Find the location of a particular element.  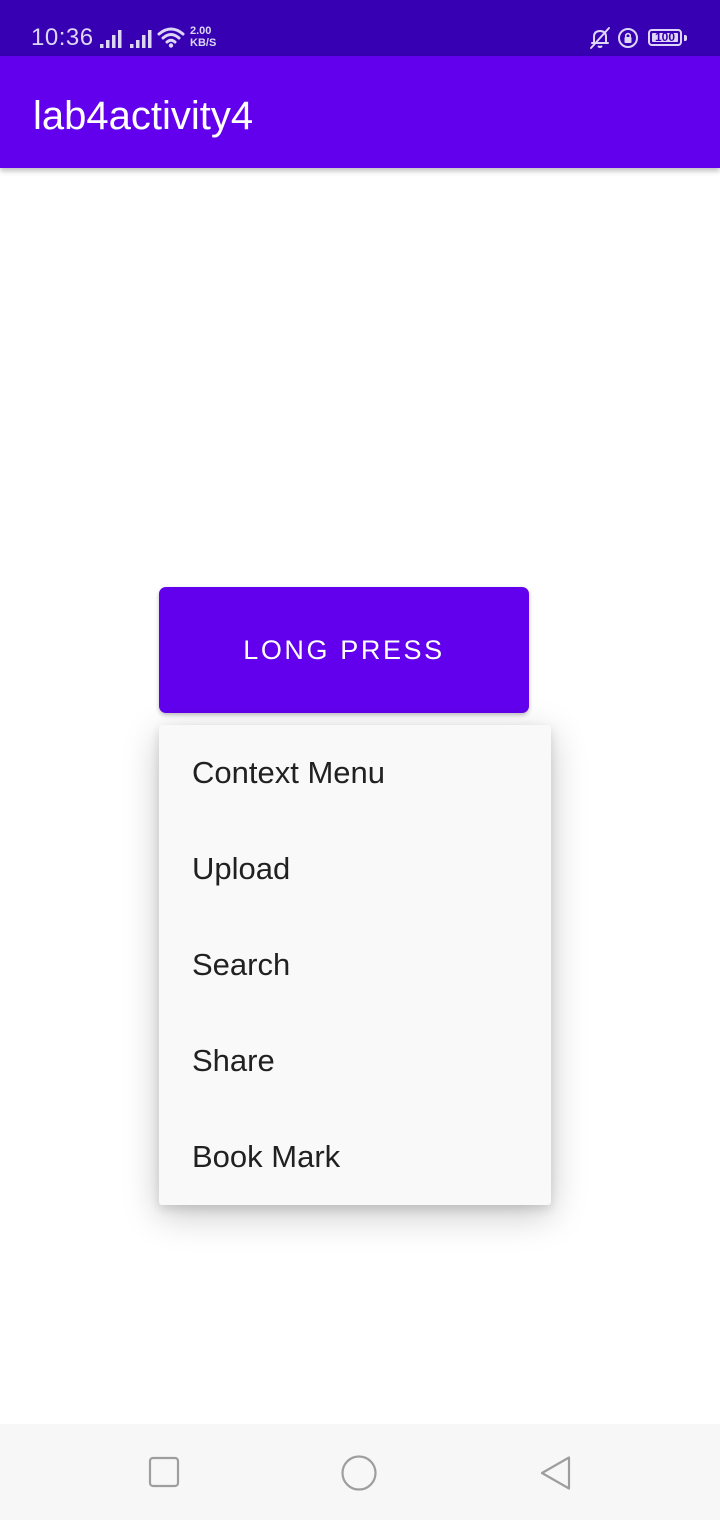

recents-square-icon is located at coordinates (164, 1472).